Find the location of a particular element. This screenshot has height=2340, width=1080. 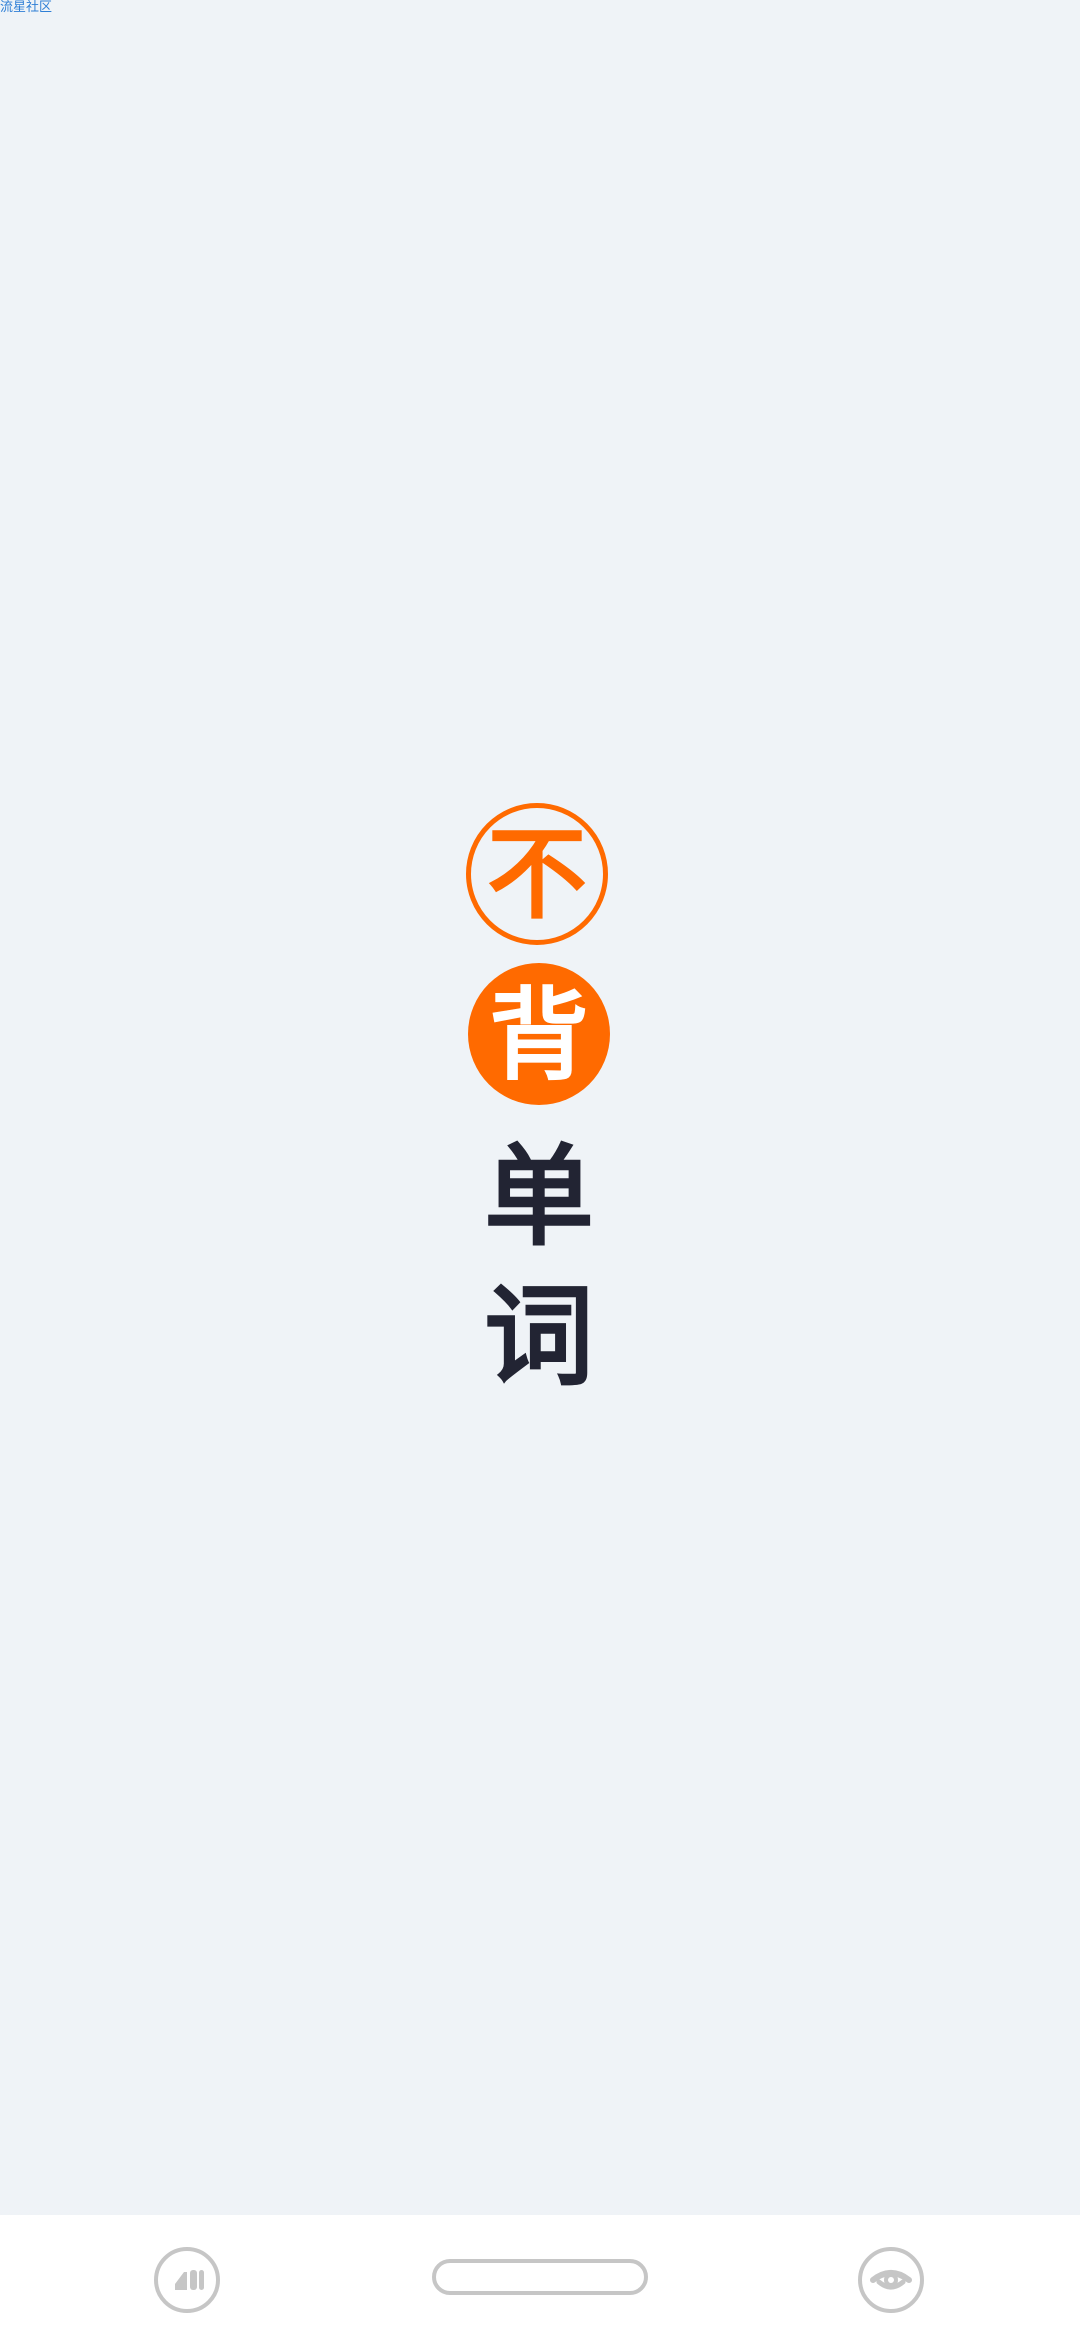

eye-icon is located at coordinates (891, 2280).